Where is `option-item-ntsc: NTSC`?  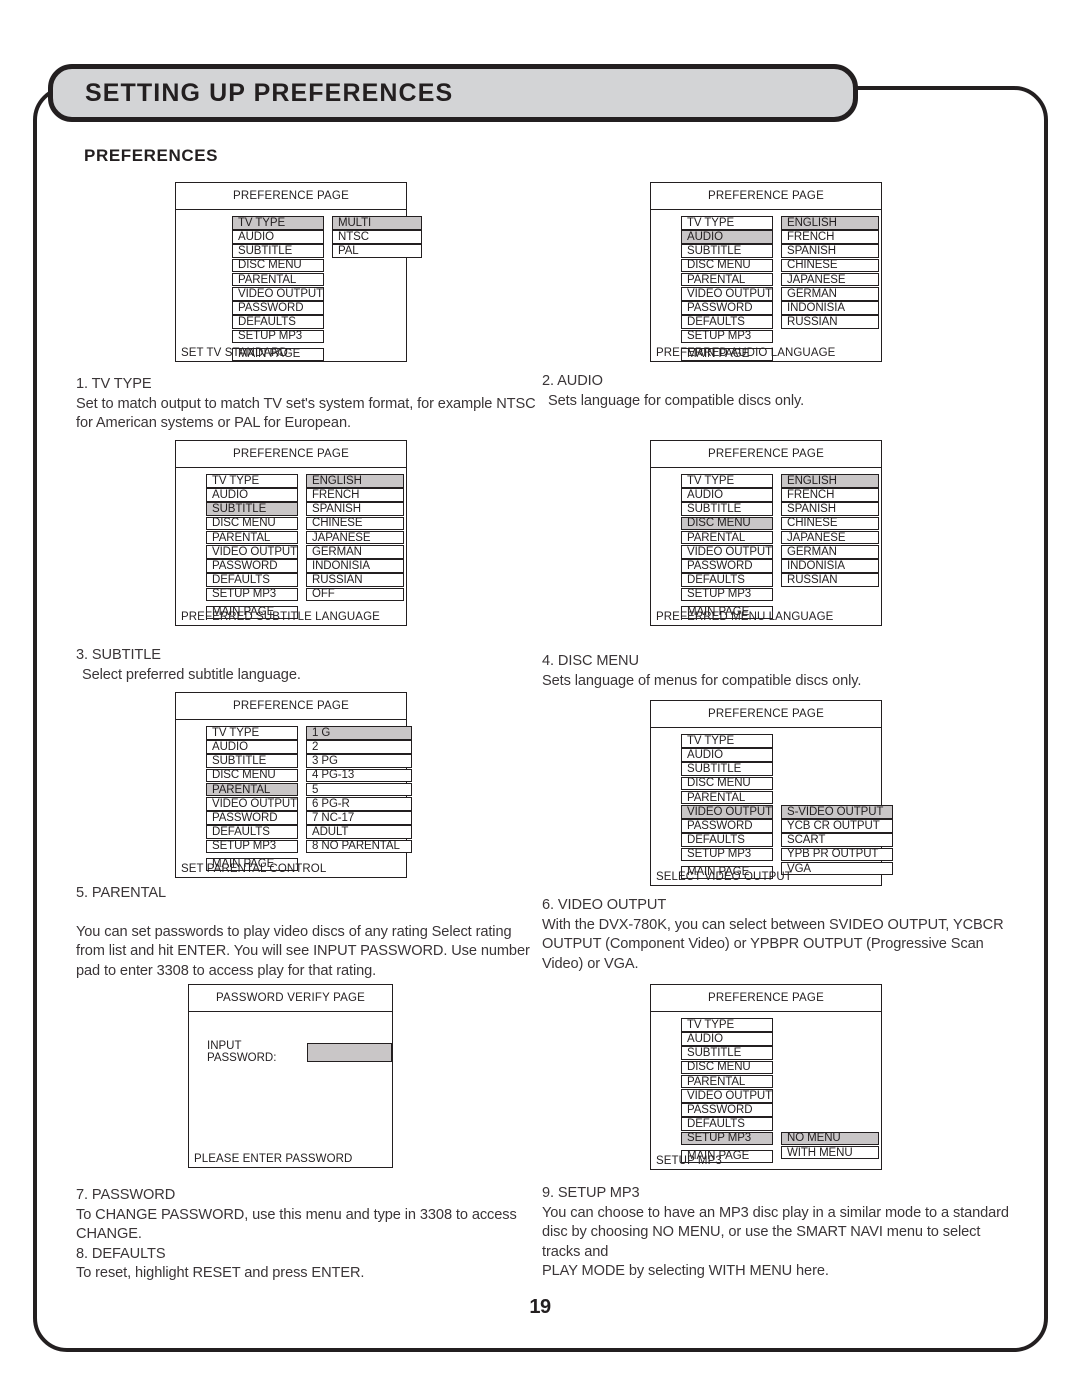 option-item-ntsc: NTSC is located at coordinates (377, 237).